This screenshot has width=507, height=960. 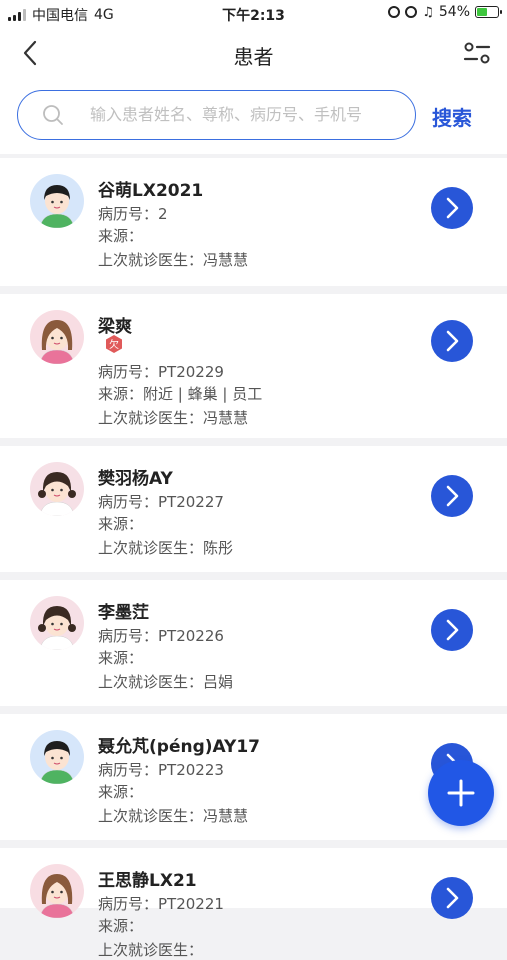 What do you see at coordinates (253, 509) in the screenshot?
I see `patient-card: 樊羽杨AY 病历号：PT20227 来源： 上次就诊医生：陈彤` at bounding box center [253, 509].